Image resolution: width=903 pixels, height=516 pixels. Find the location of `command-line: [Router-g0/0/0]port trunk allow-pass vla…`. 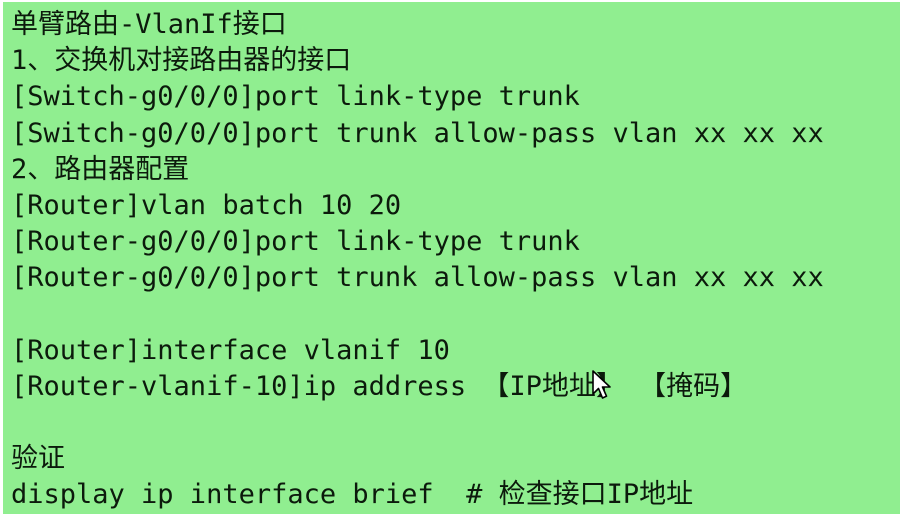

command-line: [Router-g0/0/0]port trunk allow-pass vla… is located at coordinates (417, 278).